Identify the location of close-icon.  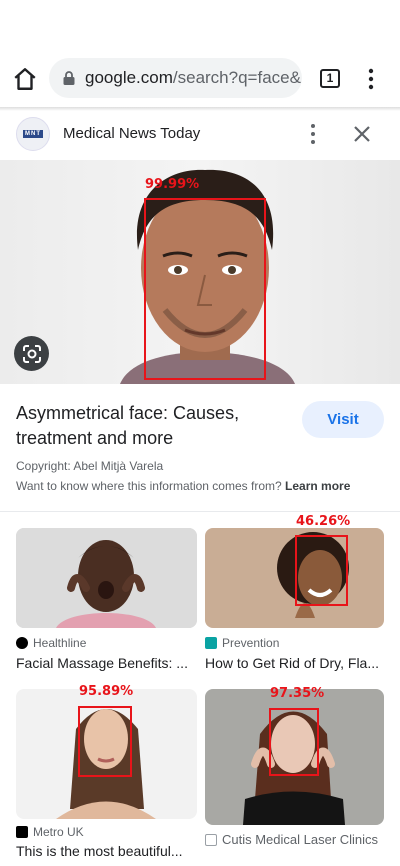
(362, 134).